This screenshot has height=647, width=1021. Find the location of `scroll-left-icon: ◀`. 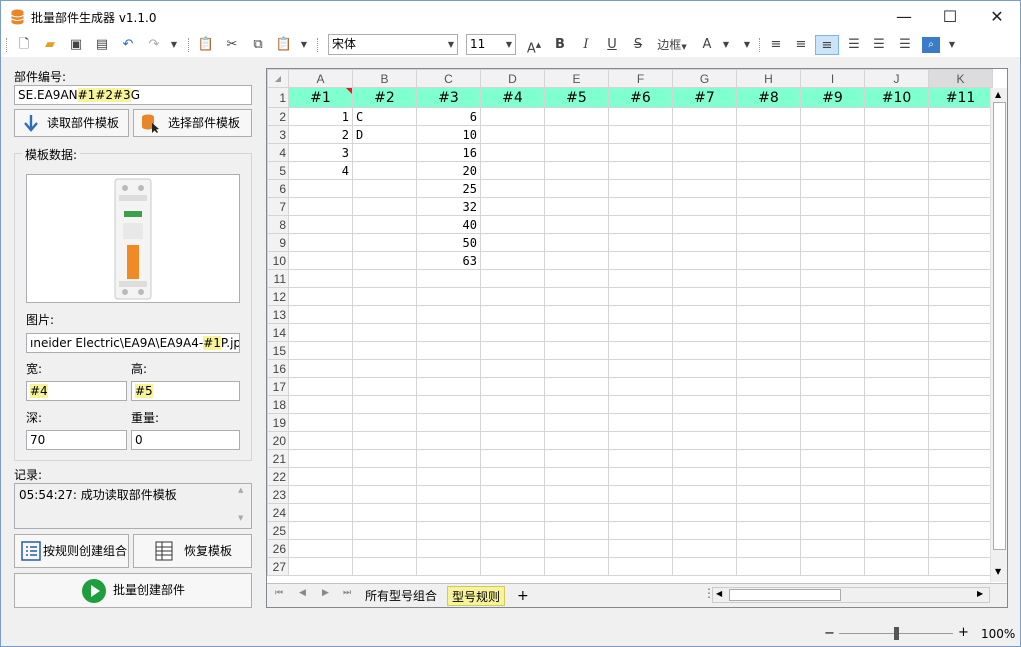

scroll-left-icon: ◀ is located at coordinates (719, 593).